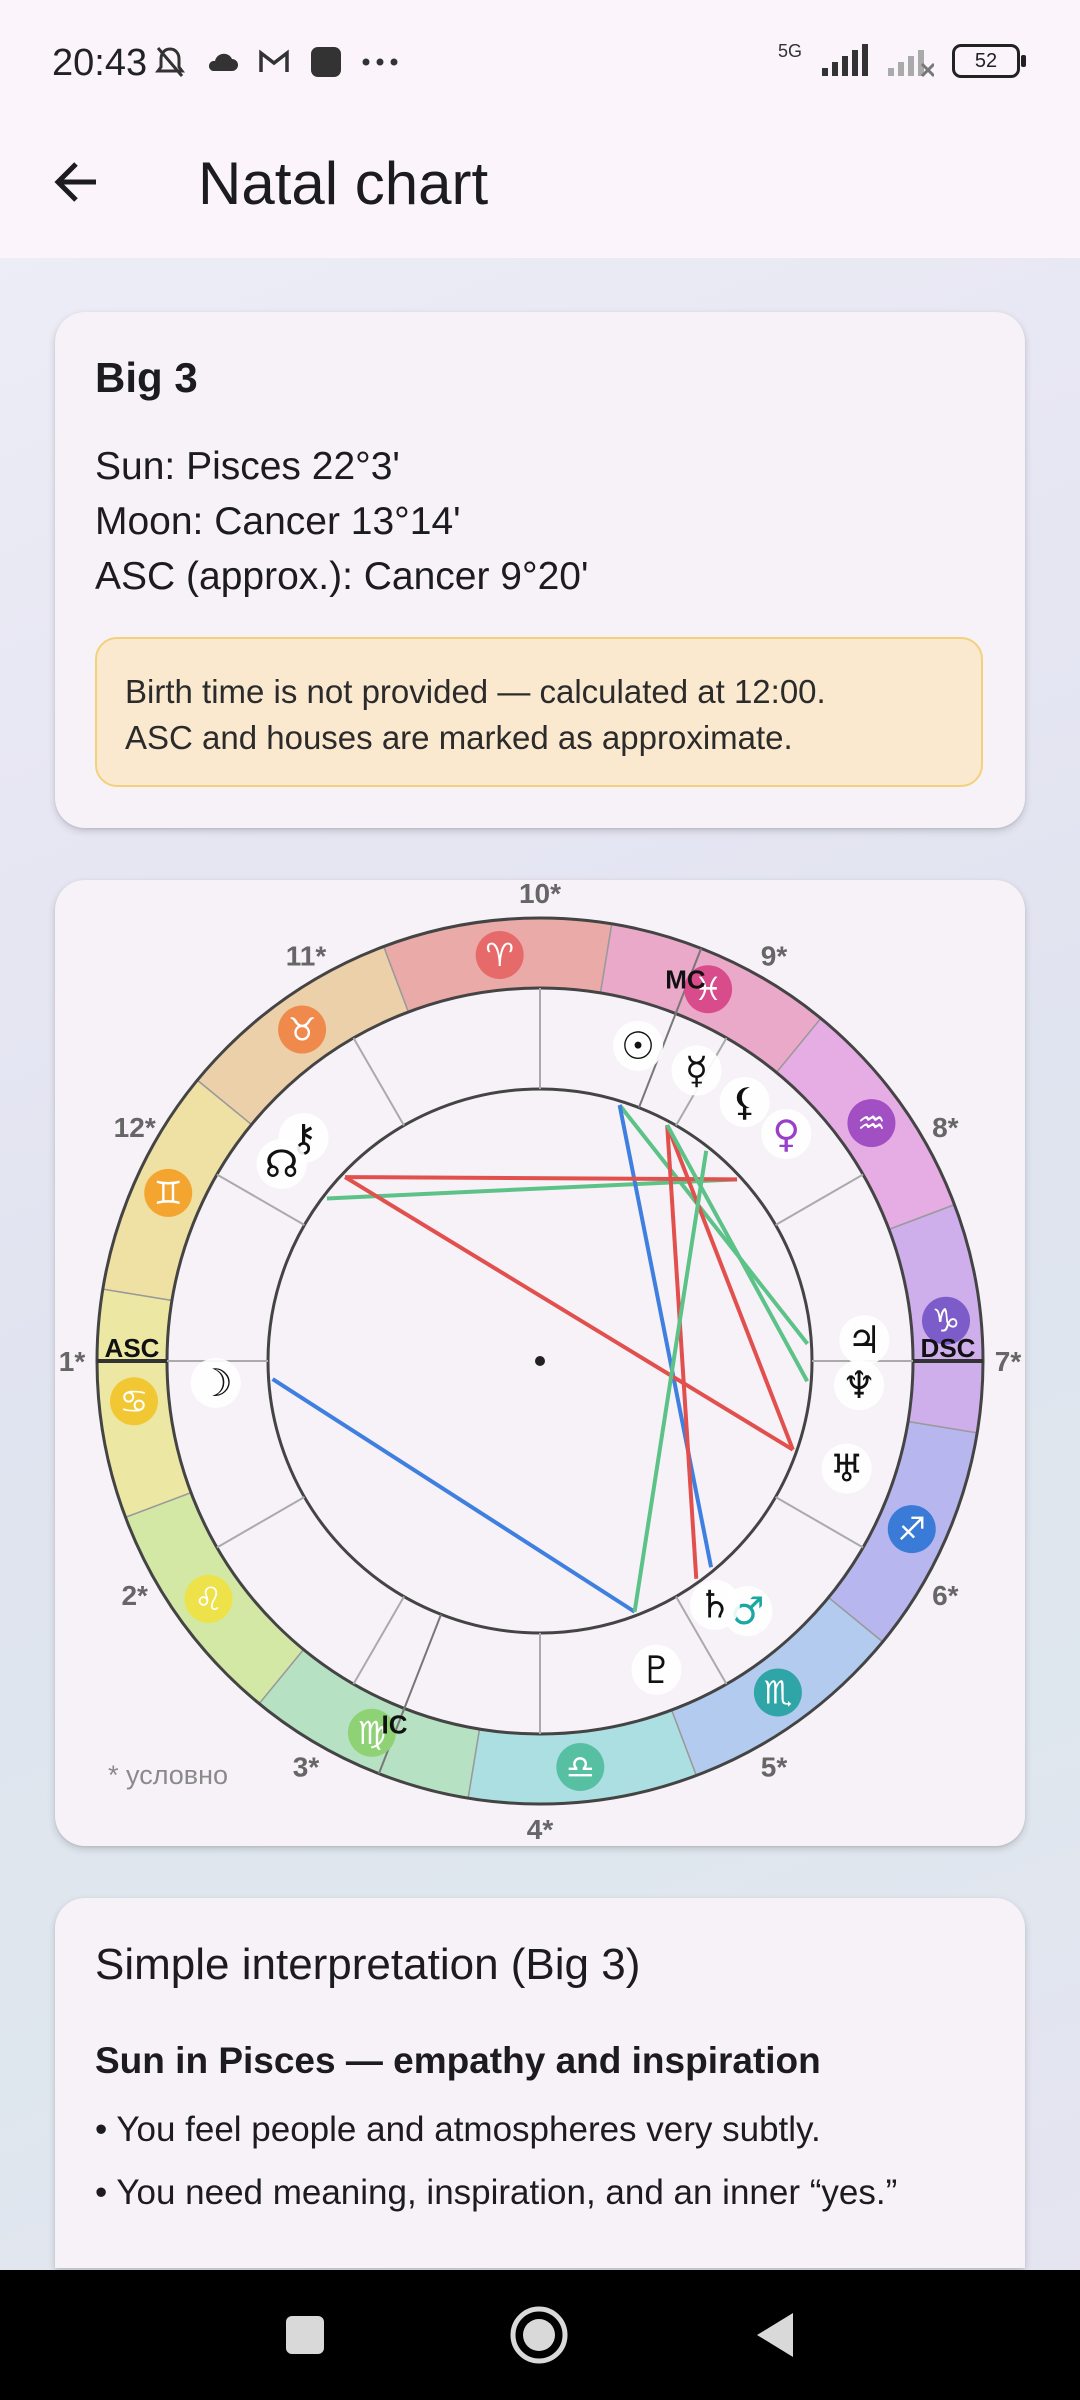  Describe the element at coordinates (274, 60) in the screenshot. I see `gmail-icon` at that location.